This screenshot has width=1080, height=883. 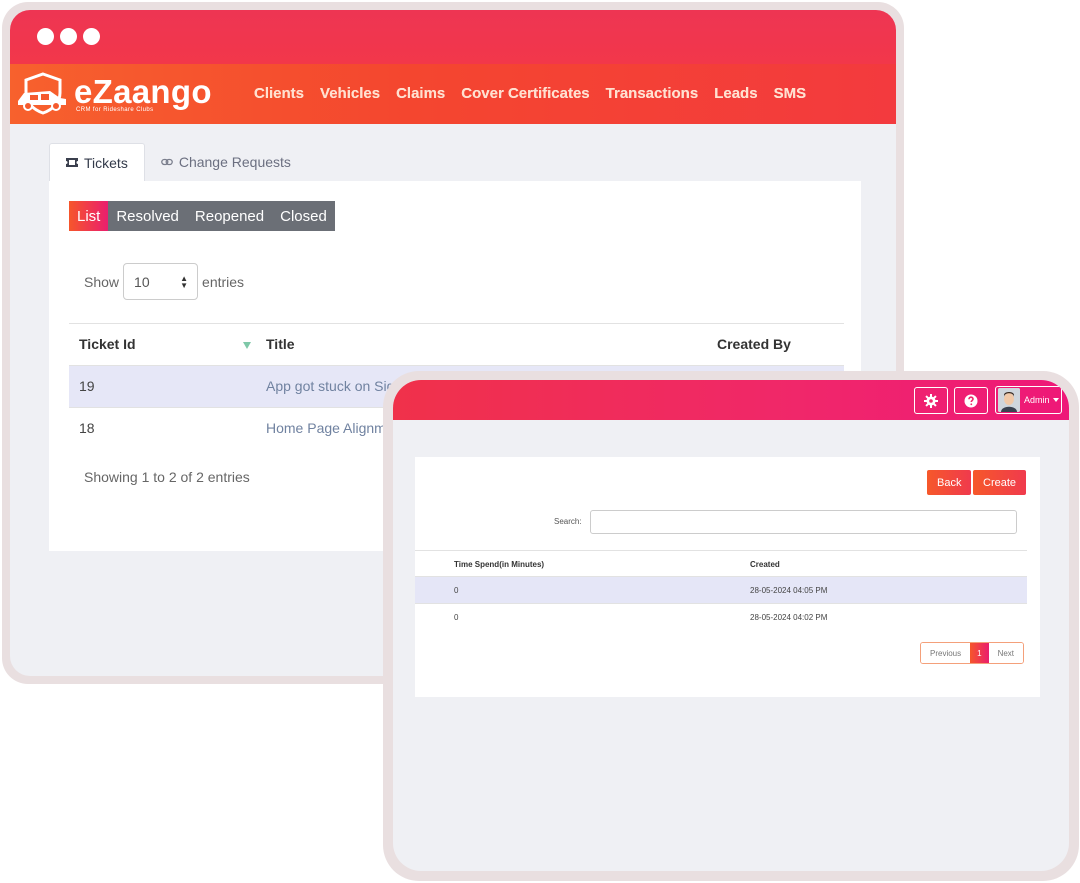 What do you see at coordinates (87, 428) in the screenshot?
I see `ticket-id-cell: 18` at bounding box center [87, 428].